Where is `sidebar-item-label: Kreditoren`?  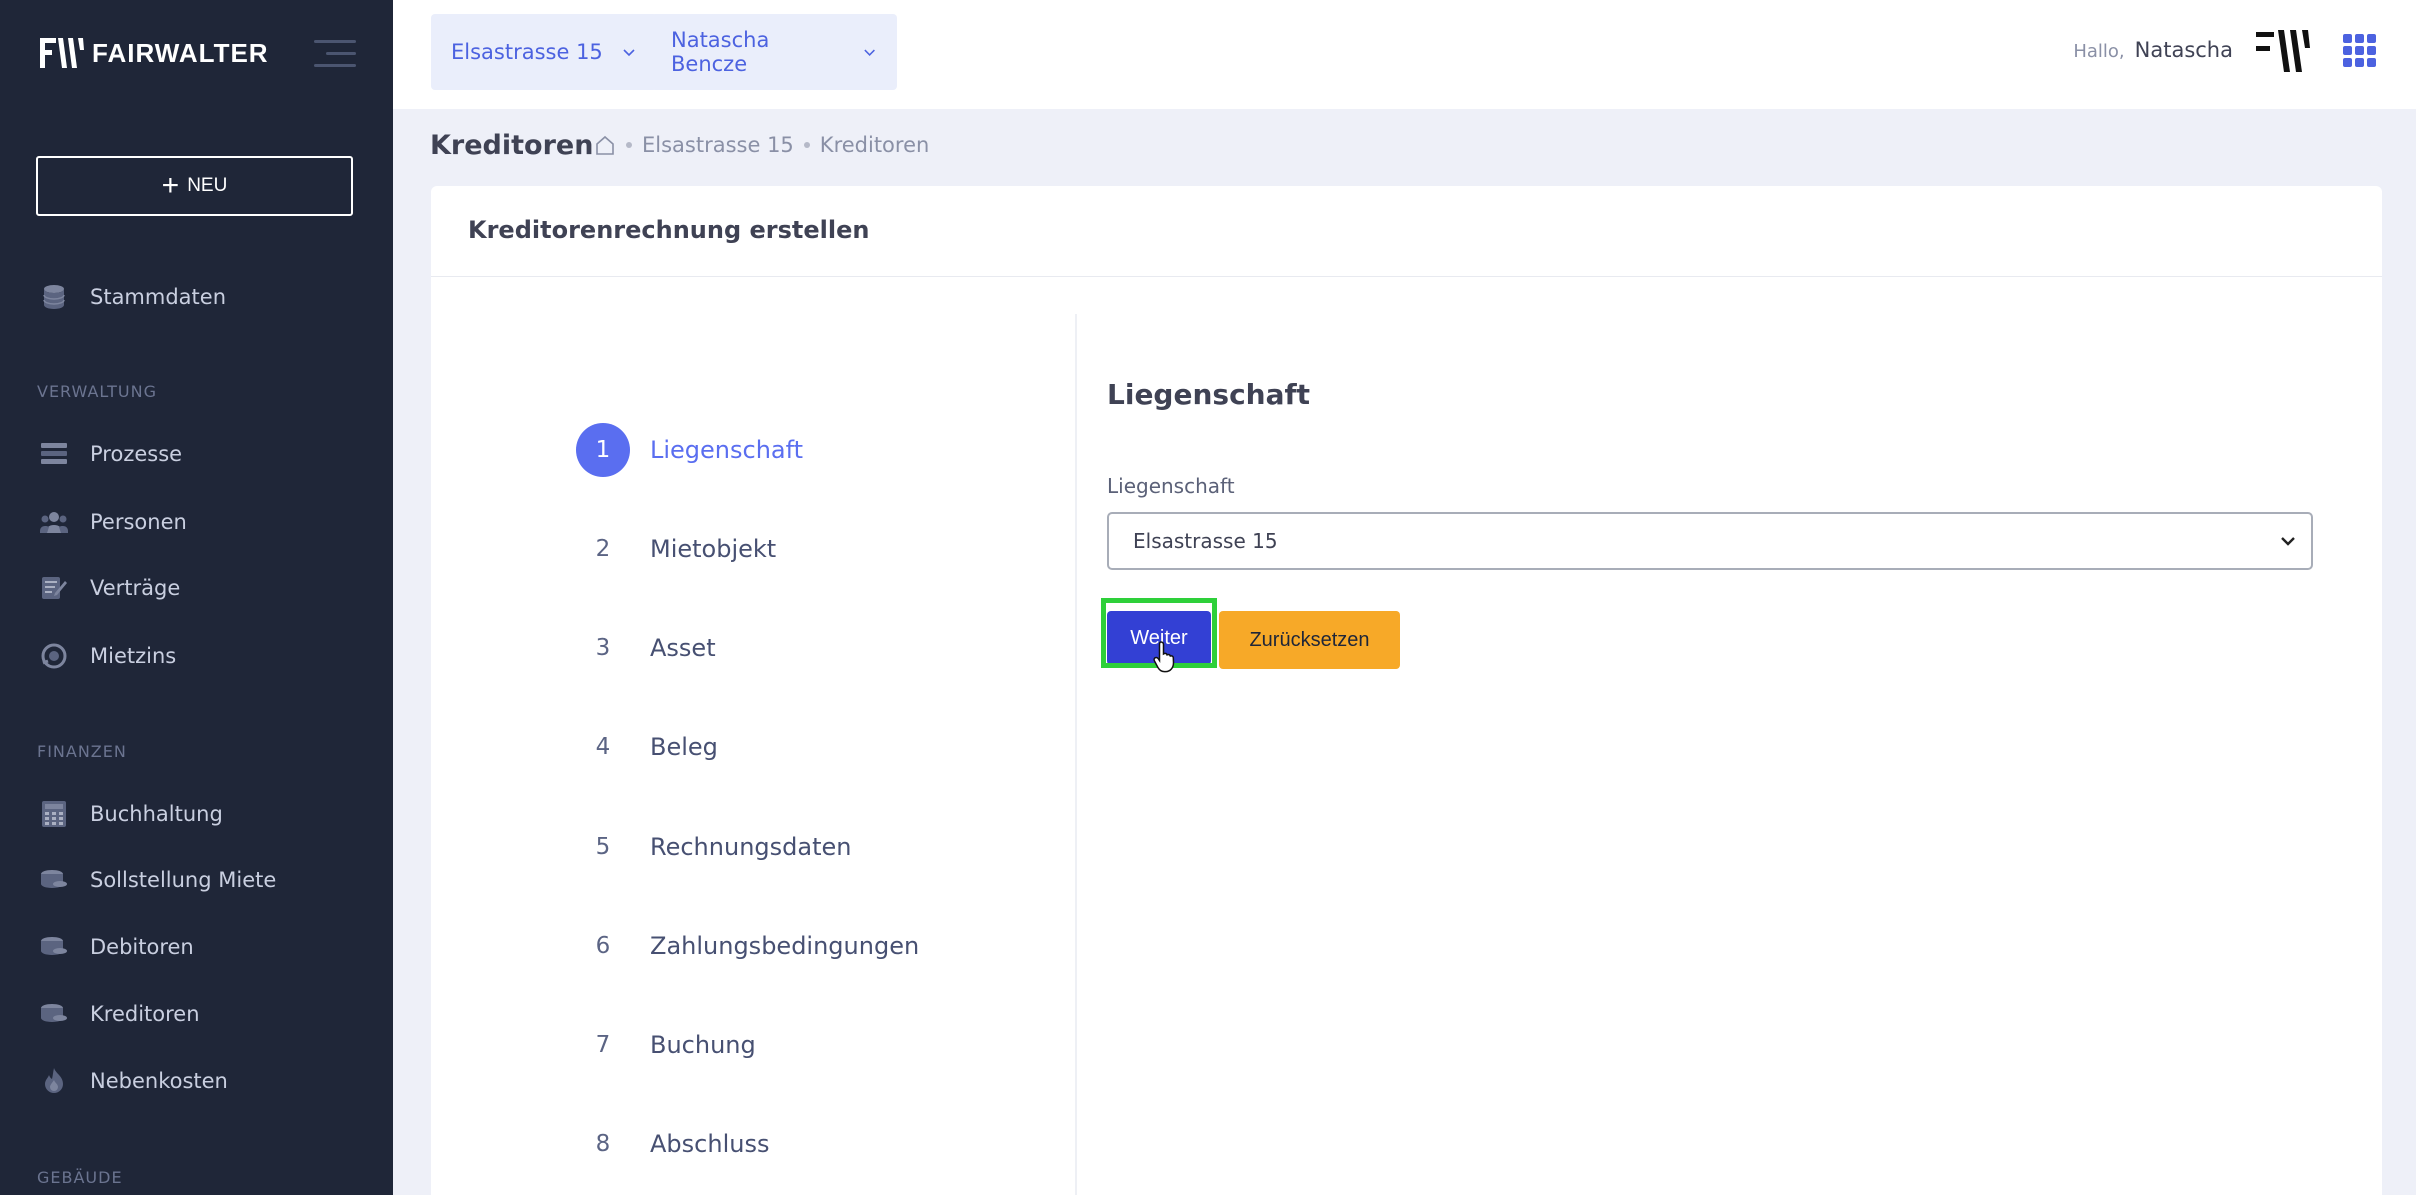 sidebar-item-label: Kreditoren is located at coordinates (145, 1014).